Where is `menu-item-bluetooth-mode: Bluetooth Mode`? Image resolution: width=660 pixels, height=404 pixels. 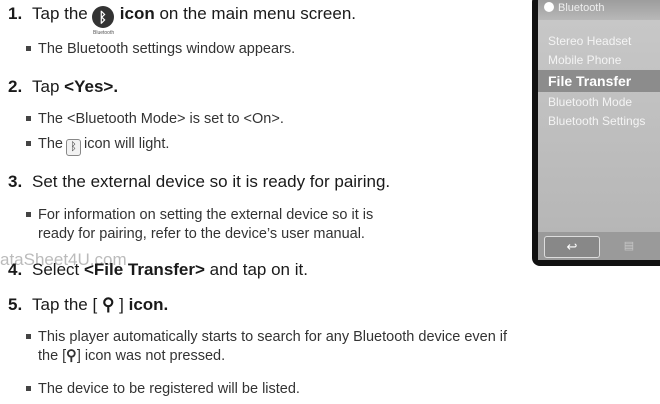 menu-item-bluetooth-mode: Bluetooth Mode is located at coordinates (590, 102).